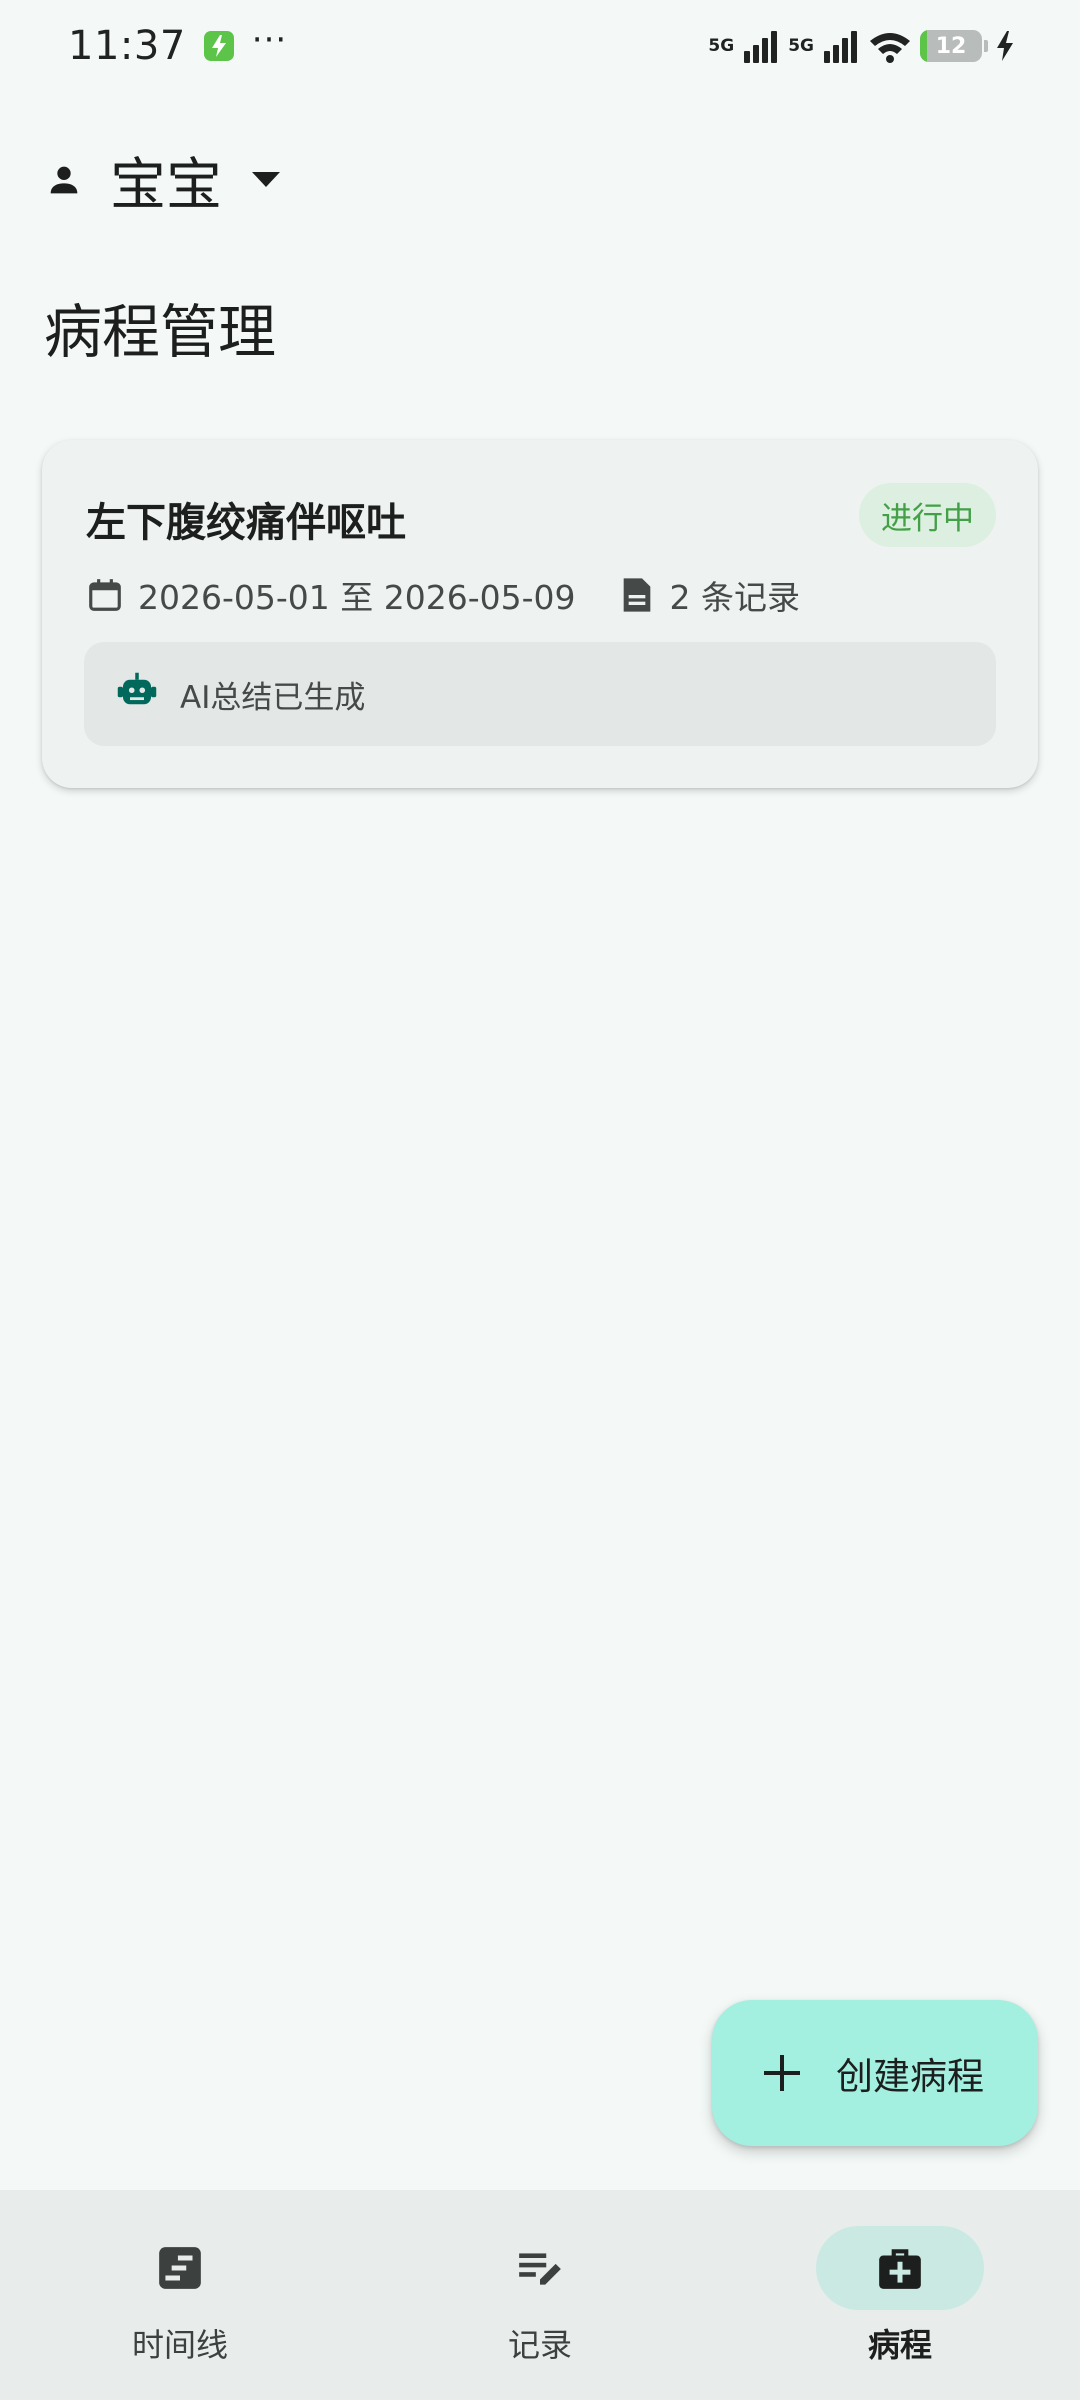 The width and height of the screenshot is (1080, 2400). Describe the element at coordinates (160, 332) in the screenshot. I see `page-title: 病程管理` at that location.